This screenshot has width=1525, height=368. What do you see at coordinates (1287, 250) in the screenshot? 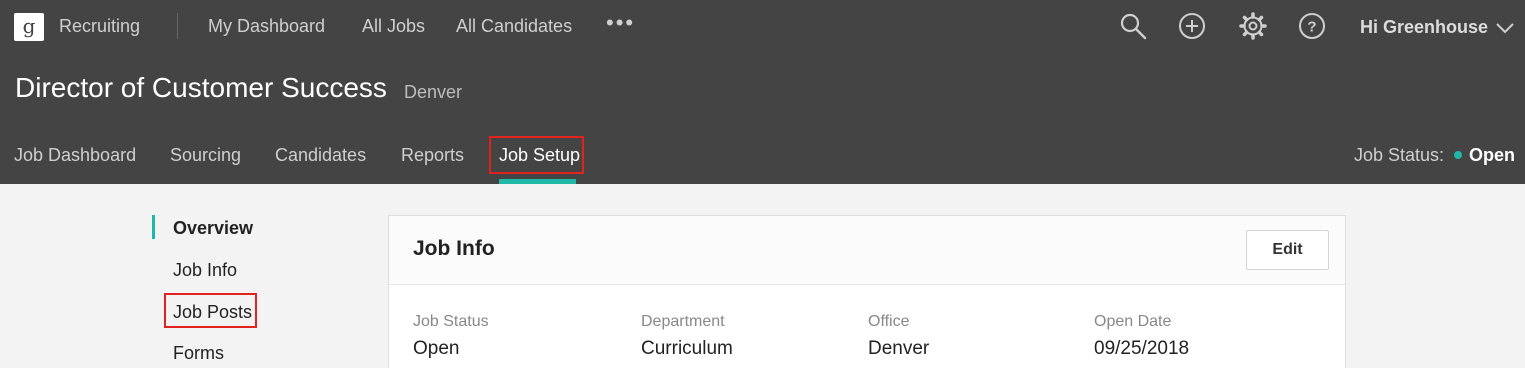
I see `edit-button: Edit` at bounding box center [1287, 250].